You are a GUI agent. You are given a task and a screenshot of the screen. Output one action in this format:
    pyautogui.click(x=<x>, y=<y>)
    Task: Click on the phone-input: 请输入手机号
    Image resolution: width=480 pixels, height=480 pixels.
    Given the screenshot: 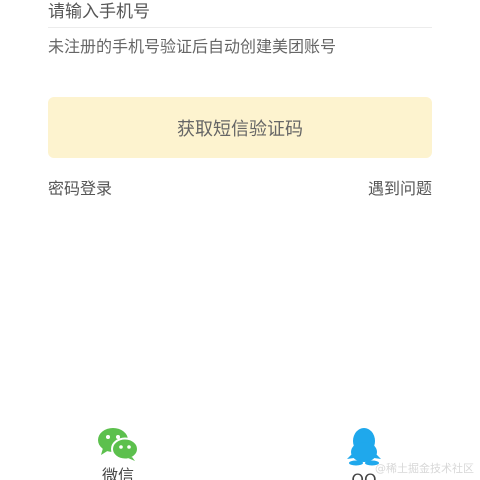 What is the action you would take?
    pyautogui.click(x=240, y=14)
    